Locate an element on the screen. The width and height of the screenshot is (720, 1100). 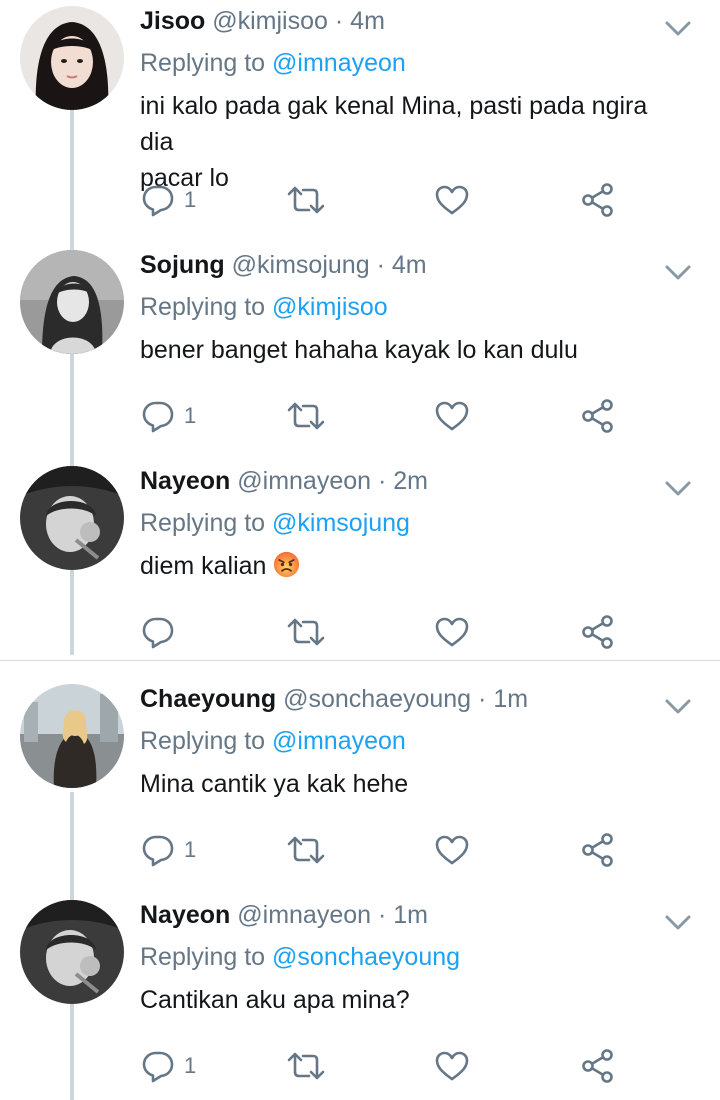
display-name: Chaeyoung is located at coordinates (208, 699).